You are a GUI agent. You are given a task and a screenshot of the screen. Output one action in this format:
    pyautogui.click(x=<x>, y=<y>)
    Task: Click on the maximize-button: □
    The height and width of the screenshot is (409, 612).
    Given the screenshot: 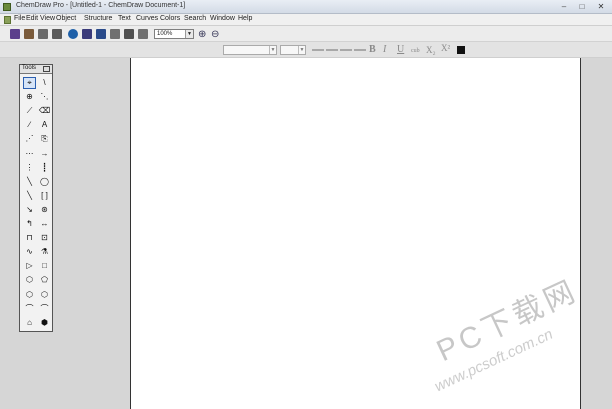 What is the action you would take?
    pyautogui.click(x=582, y=7)
    